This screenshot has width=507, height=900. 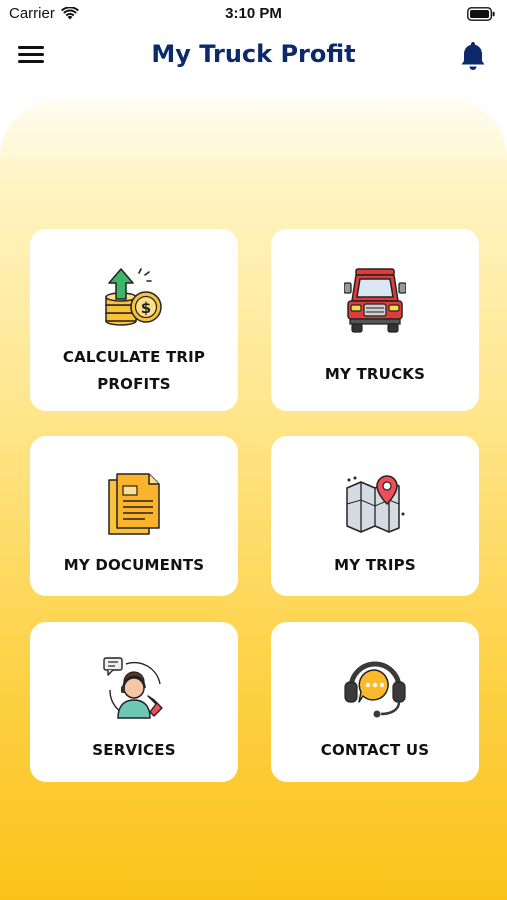 What do you see at coordinates (473, 56) in the screenshot?
I see `bell-icon` at bounding box center [473, 56].